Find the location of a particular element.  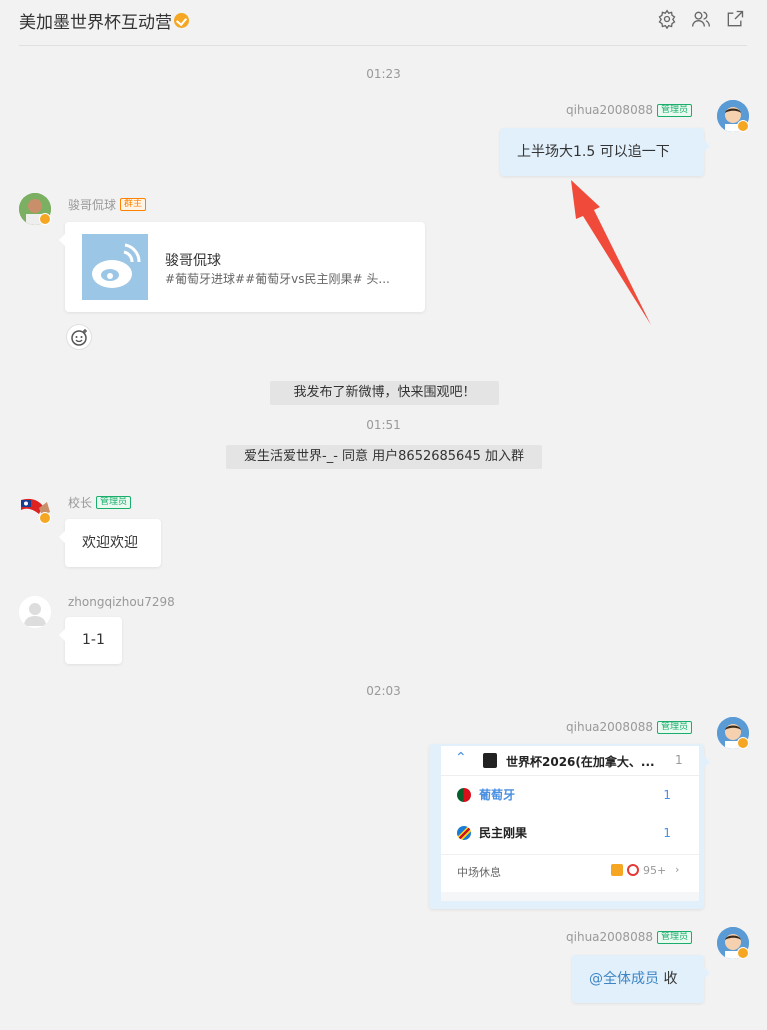

emoji-add-icon is located at coordinates (79, 337).